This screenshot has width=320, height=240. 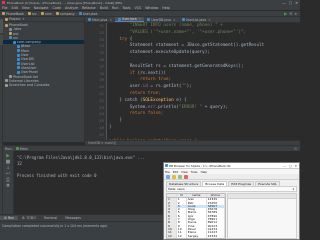 I want to click on menu-item-run: Run, so click(x=115, y=8).